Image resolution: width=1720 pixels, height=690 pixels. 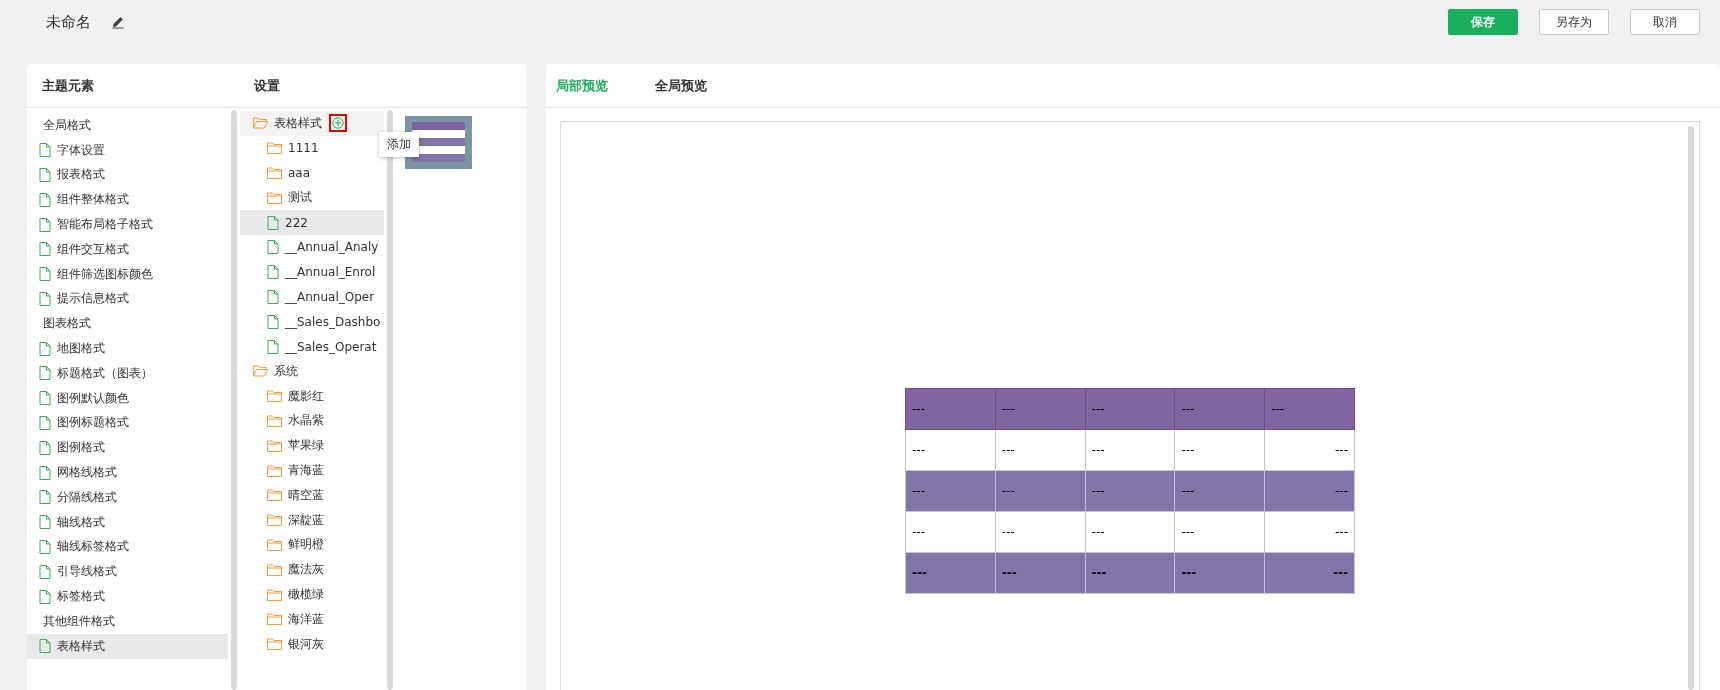 I want to click on element-item: 轴线标签格式, so click(x=127, y=547).